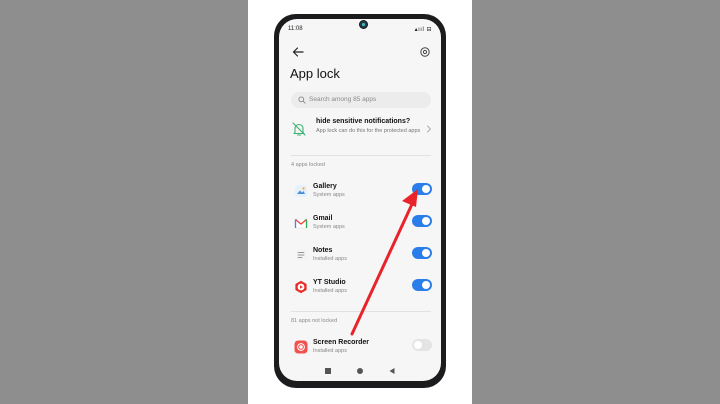 The image size is (720, 404). Describe the element at coordinates (361, 193) in the screenshot. I see `app-row-gallery: Gallery System apps` at that location.